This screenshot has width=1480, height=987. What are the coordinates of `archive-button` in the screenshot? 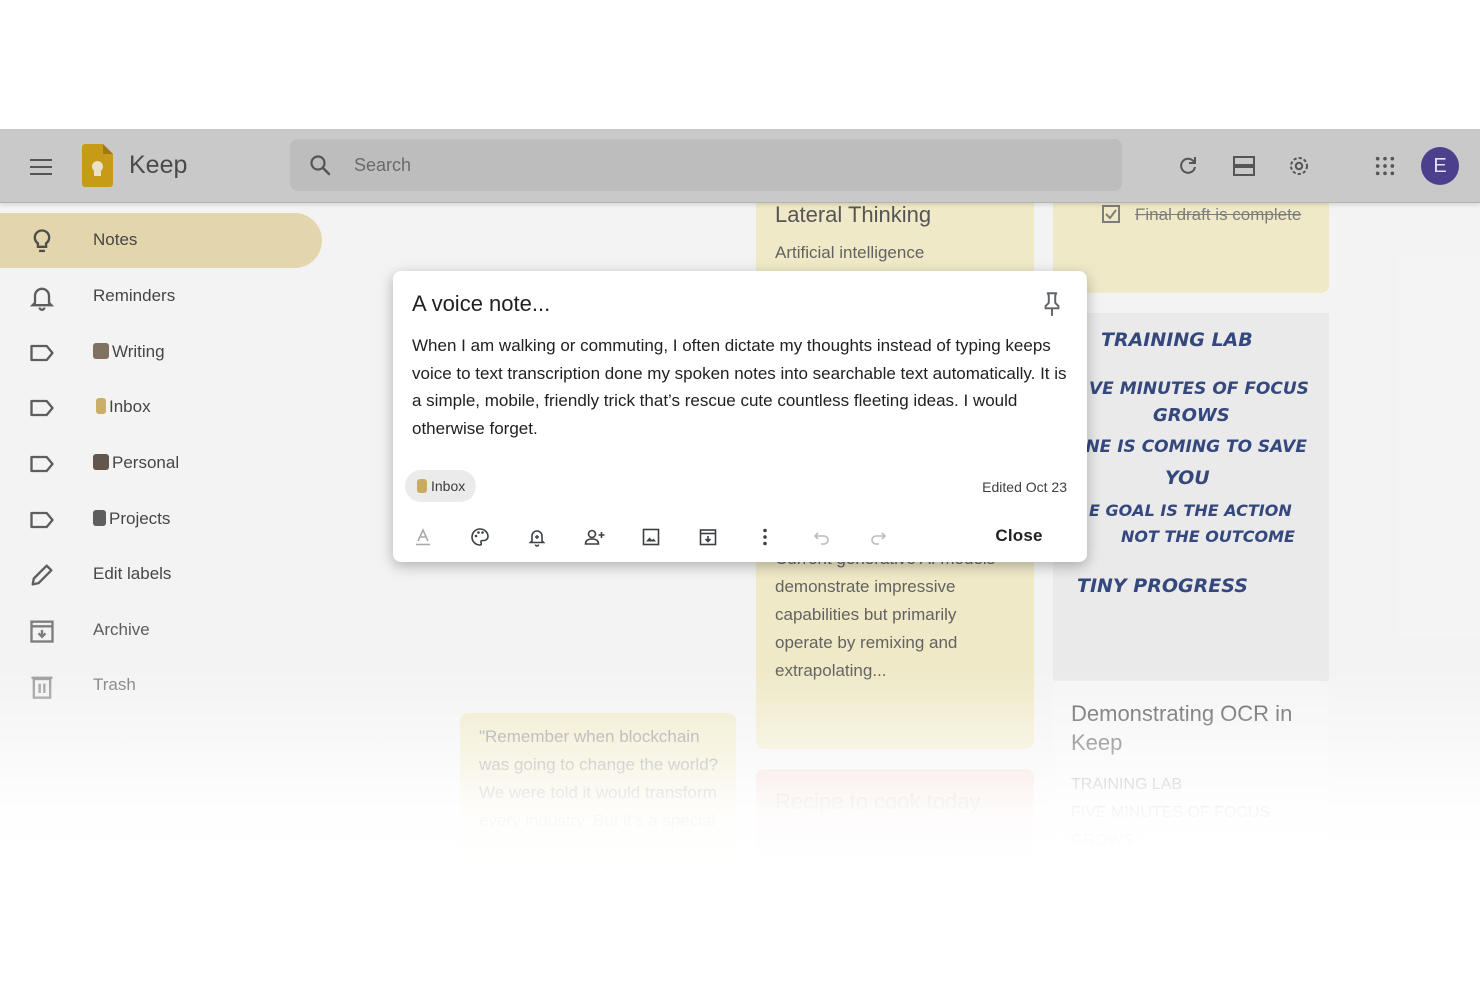 It's located at (708, 537).